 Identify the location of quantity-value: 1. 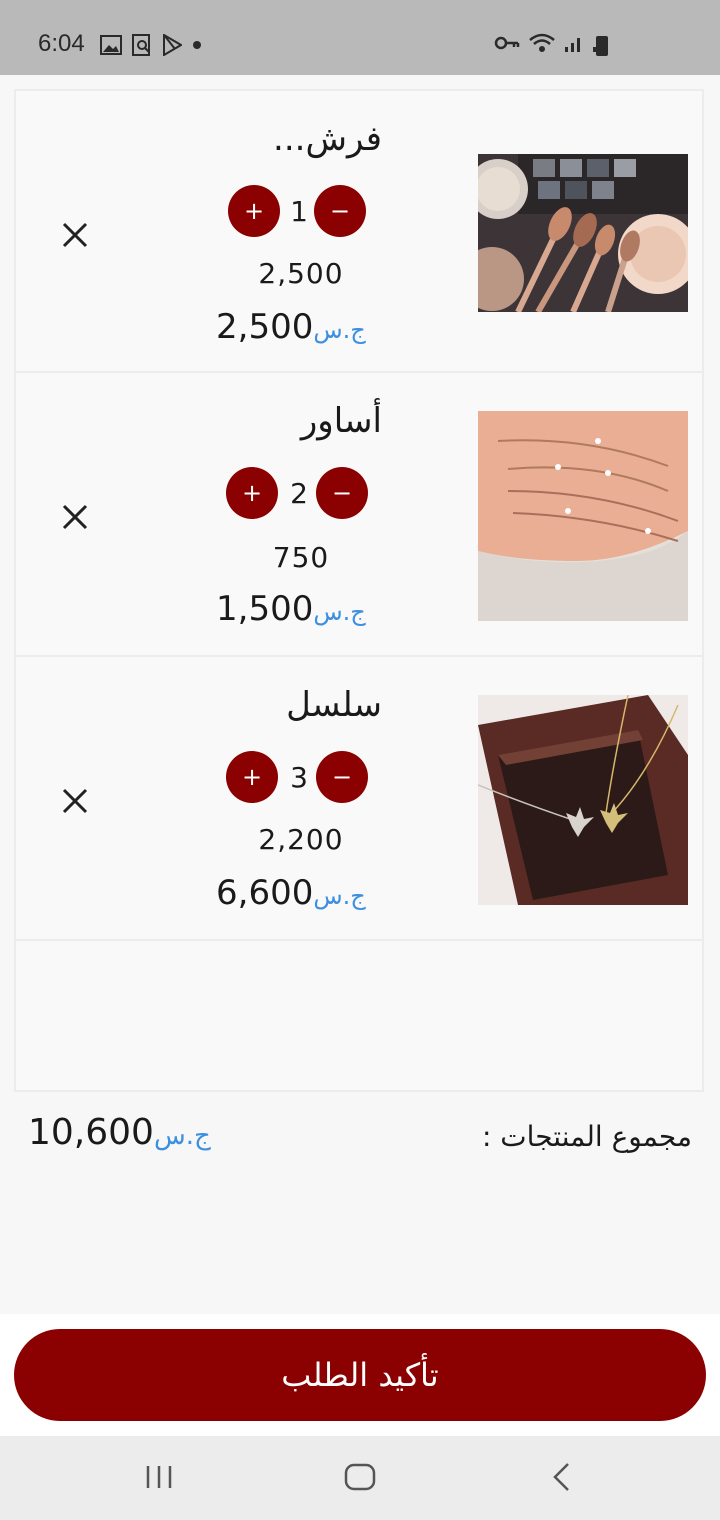
(299, 211).